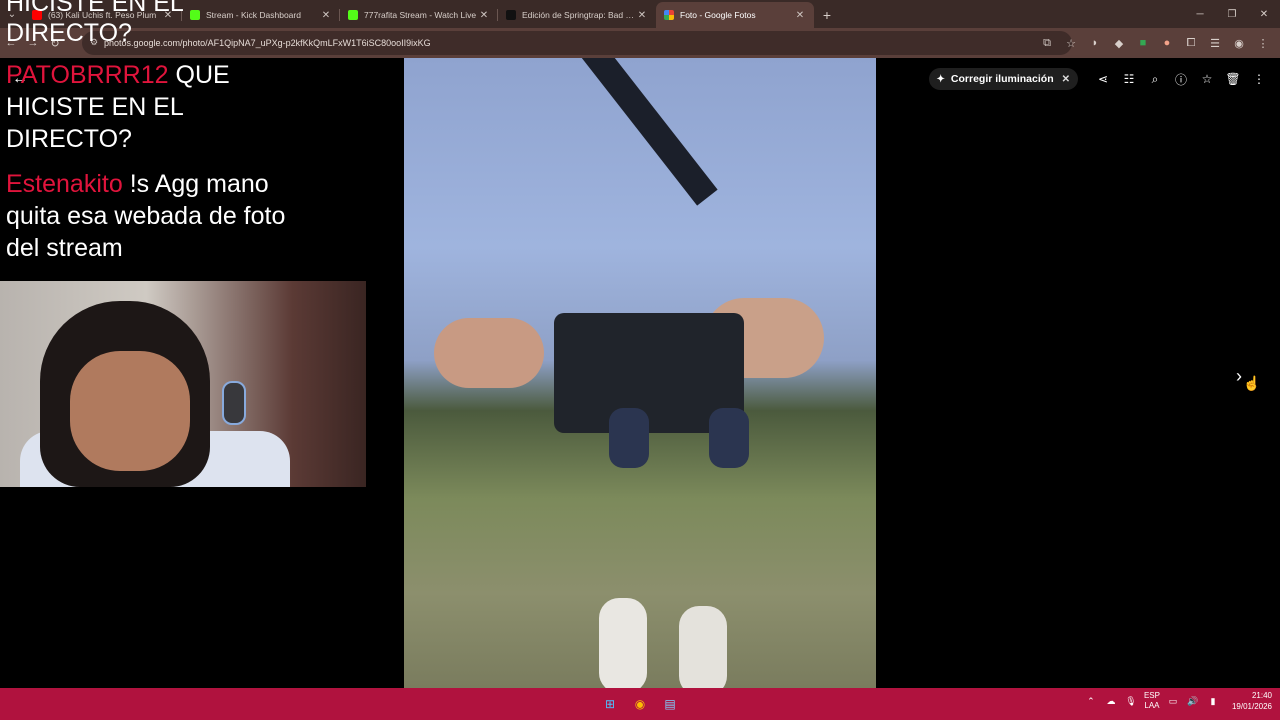 The image size is (1280, 720). What do you see at coordinates (718, 15) in the screenshot?
I see `tab-title: Foto - Google Fotos` at bounding box center [718, 15].